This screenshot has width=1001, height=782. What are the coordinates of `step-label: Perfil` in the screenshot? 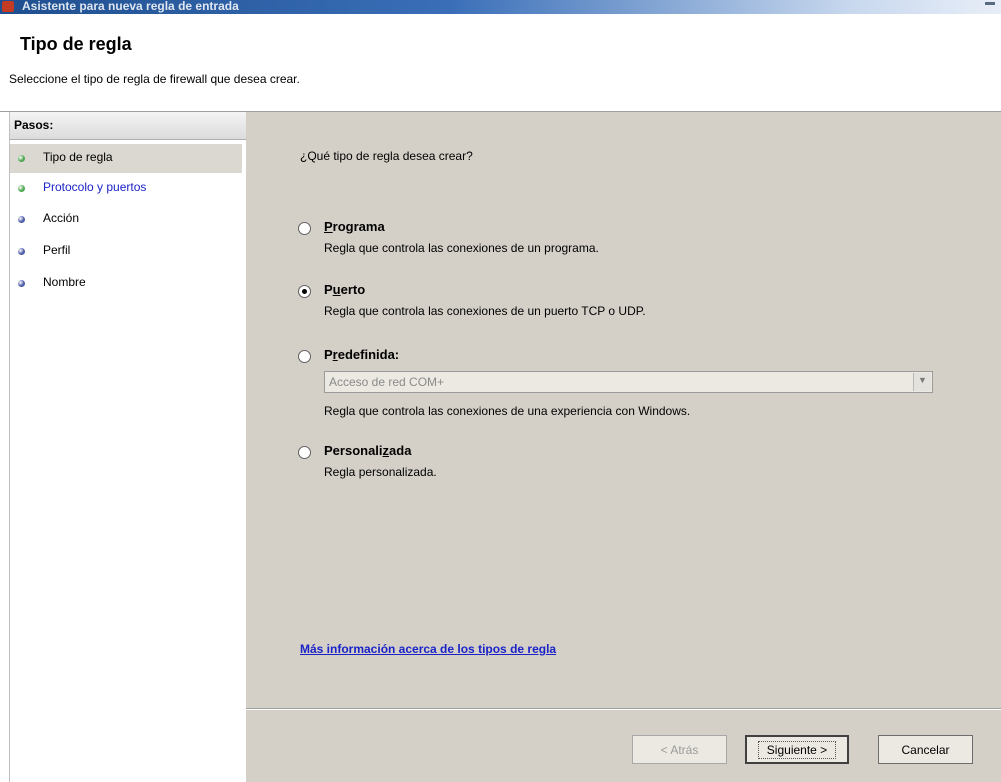 It's located at (57, 250).